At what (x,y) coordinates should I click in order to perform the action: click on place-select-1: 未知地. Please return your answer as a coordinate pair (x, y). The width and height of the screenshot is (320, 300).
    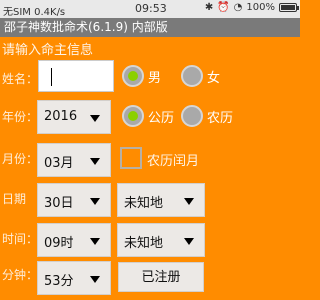
    Looking at the image, I should click on (161, 200).